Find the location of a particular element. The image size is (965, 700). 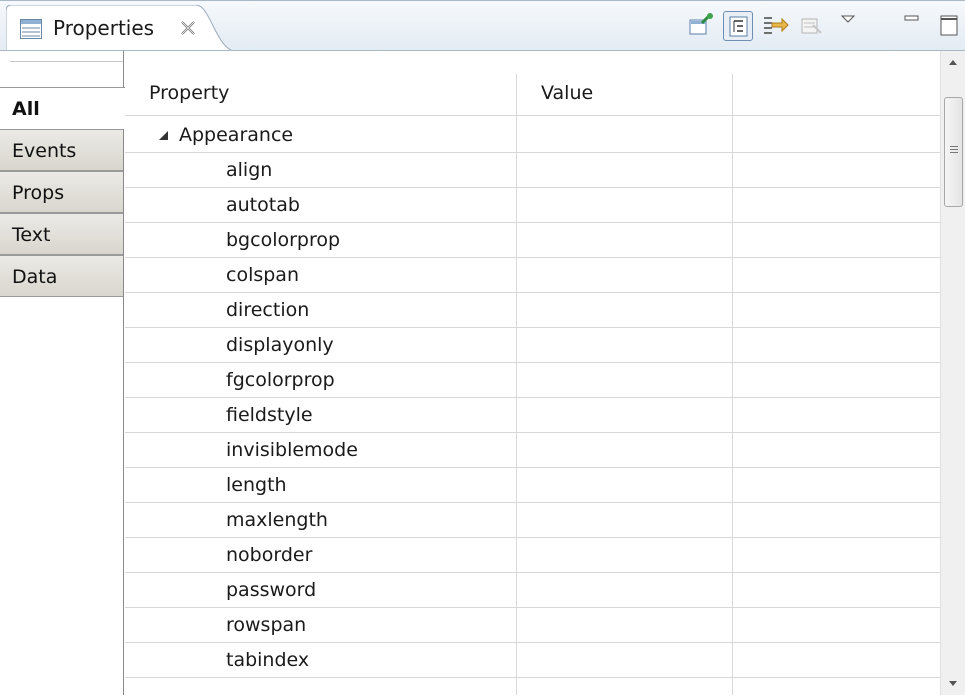

table-row: invisiblemode is located at coordinates (532, 450).